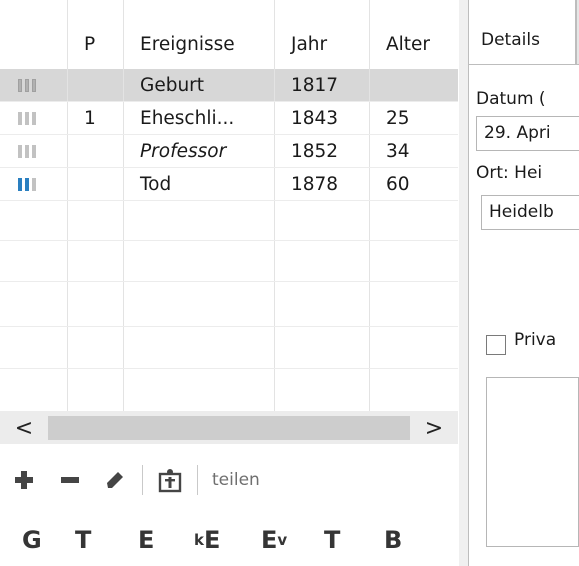  Describe the element at coordinates (322, 151) in the screenshot. I see `cell-year: 1852` at that location.